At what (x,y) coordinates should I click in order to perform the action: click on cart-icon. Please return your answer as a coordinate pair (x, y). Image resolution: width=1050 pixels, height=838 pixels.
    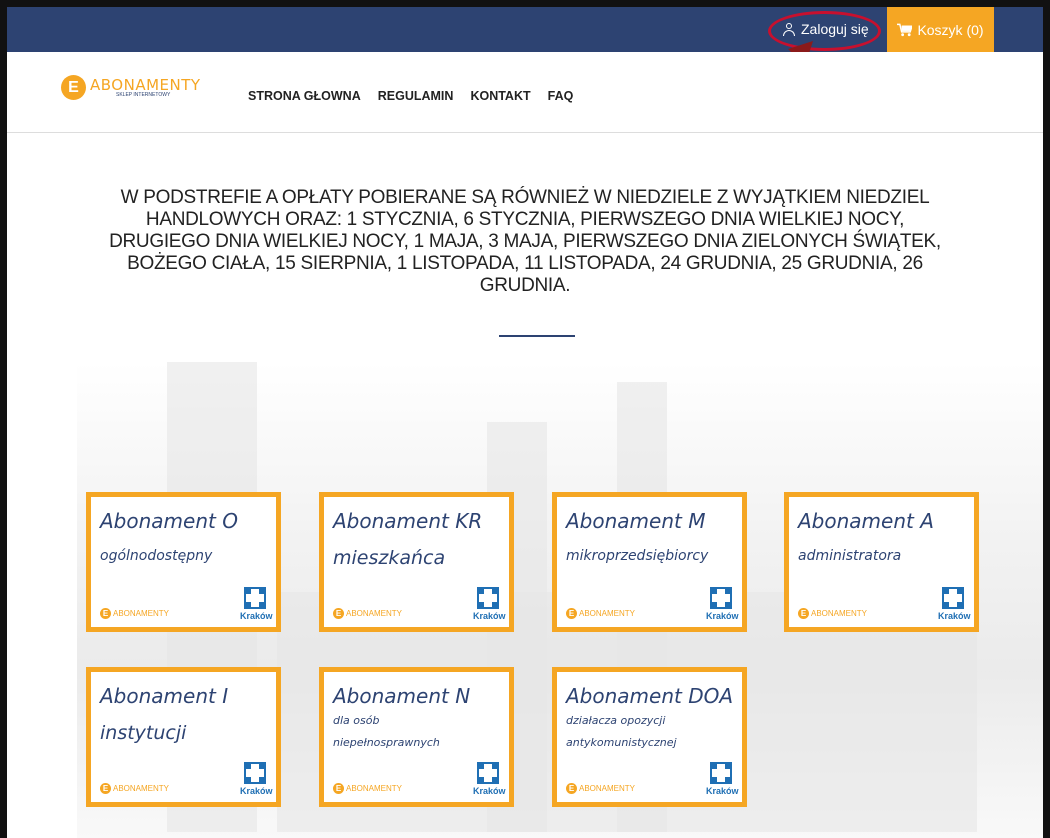
    Looking at the image, I should click on (905, 29).